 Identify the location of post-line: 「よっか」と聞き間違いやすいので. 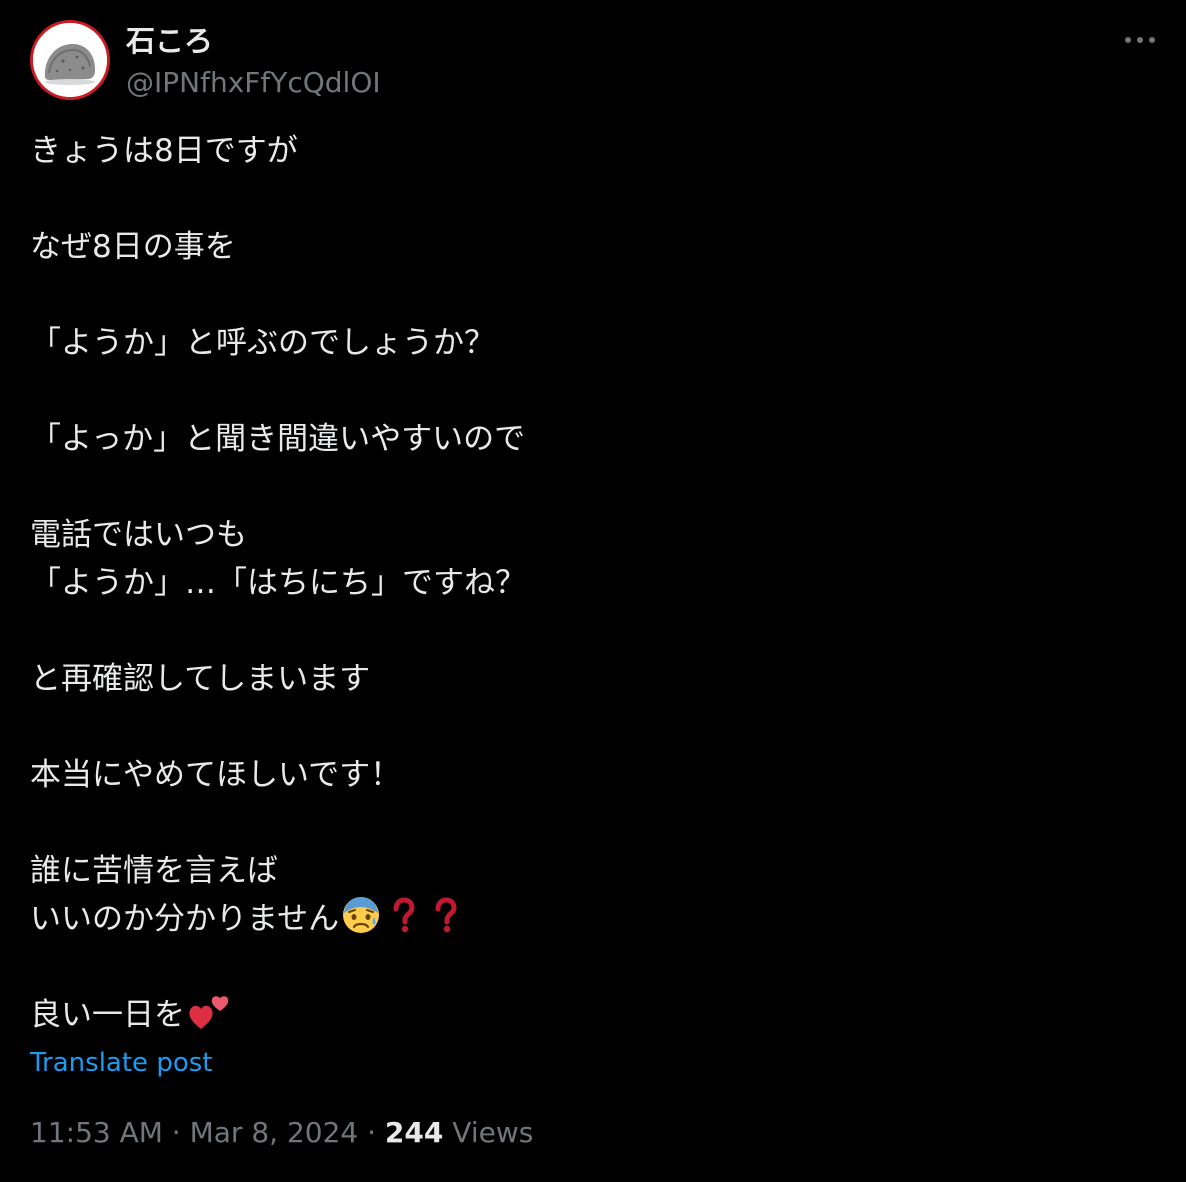
(278, 439).